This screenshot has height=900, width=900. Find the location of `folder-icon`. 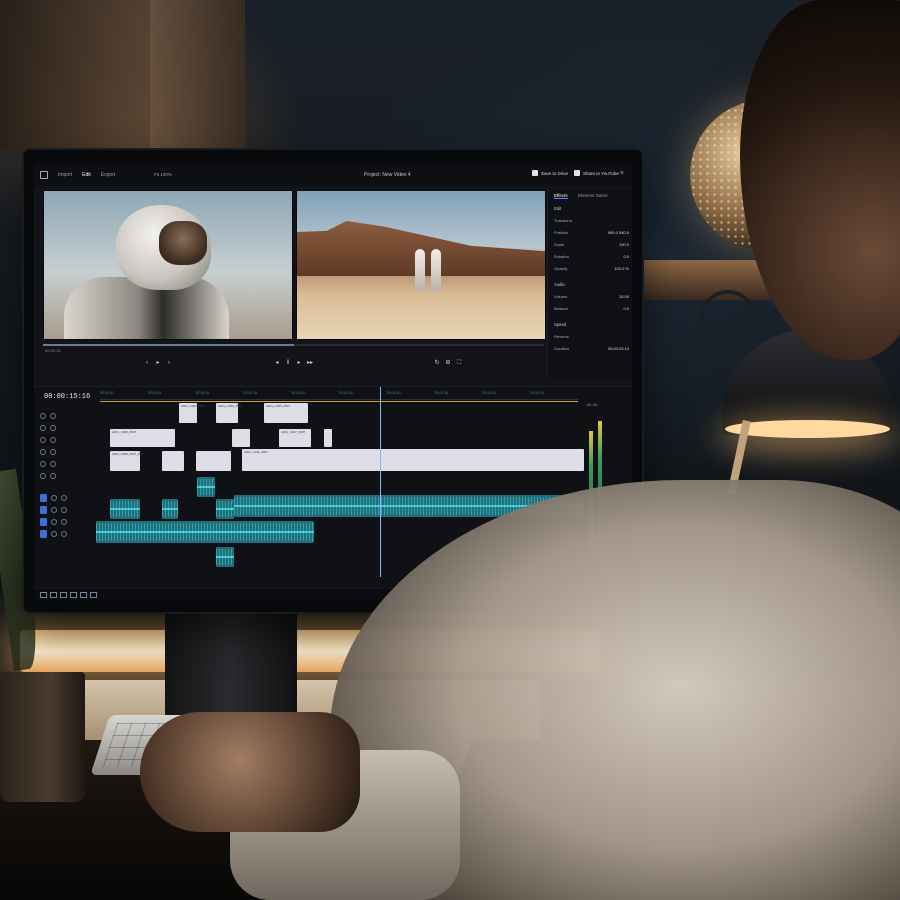

folder-icon is located at coordinates (53, 595).